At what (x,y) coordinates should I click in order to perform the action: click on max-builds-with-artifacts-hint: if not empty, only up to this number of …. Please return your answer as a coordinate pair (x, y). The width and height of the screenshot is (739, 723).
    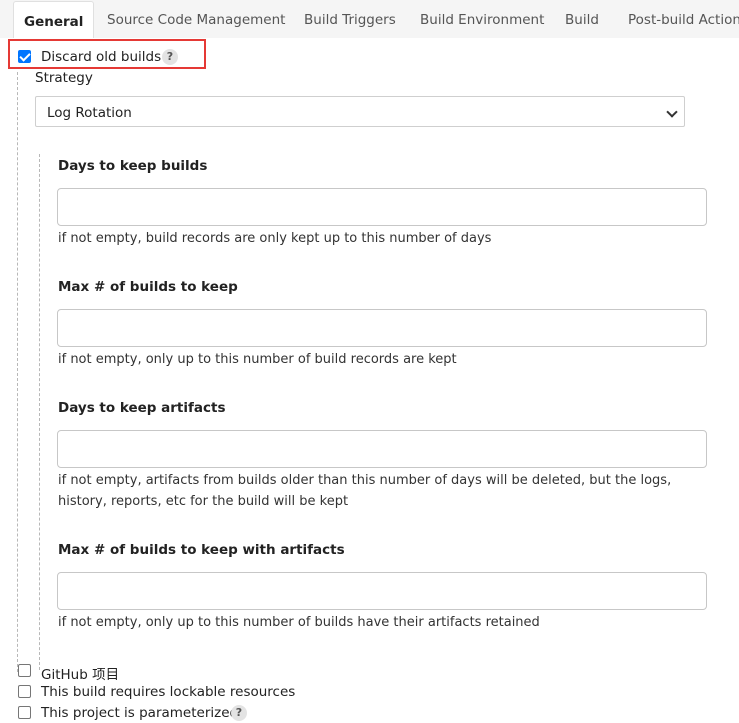
    Looking at the image, I should click on (299, 622).